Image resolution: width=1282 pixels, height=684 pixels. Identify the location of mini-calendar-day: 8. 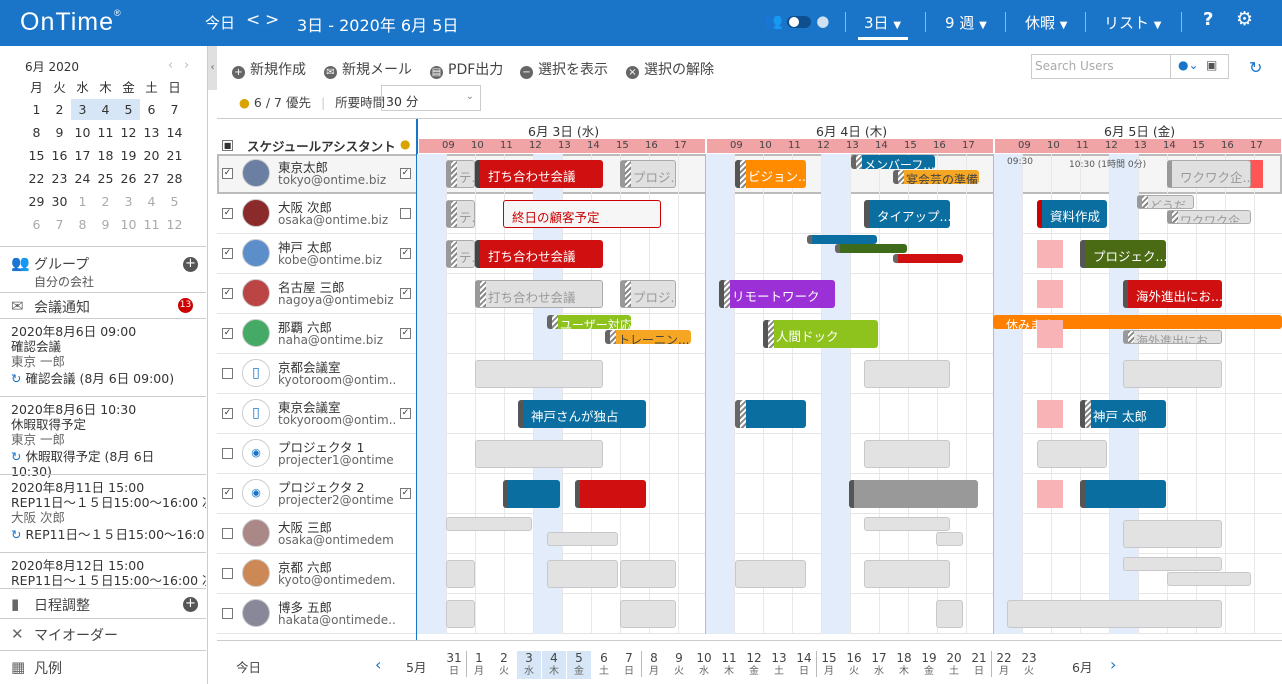
(36, 132).